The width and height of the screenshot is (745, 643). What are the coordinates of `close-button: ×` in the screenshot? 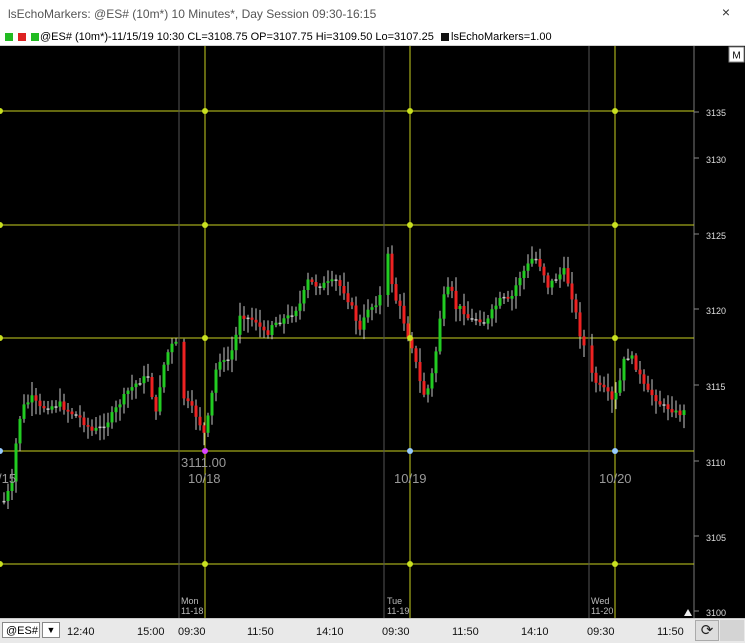 It's located at (726, 12).